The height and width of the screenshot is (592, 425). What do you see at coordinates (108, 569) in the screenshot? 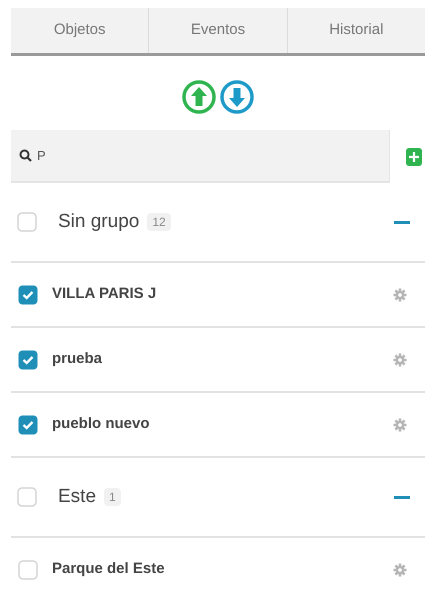
I see `object-name: Parque del Este` at bounding box center [108, 569].